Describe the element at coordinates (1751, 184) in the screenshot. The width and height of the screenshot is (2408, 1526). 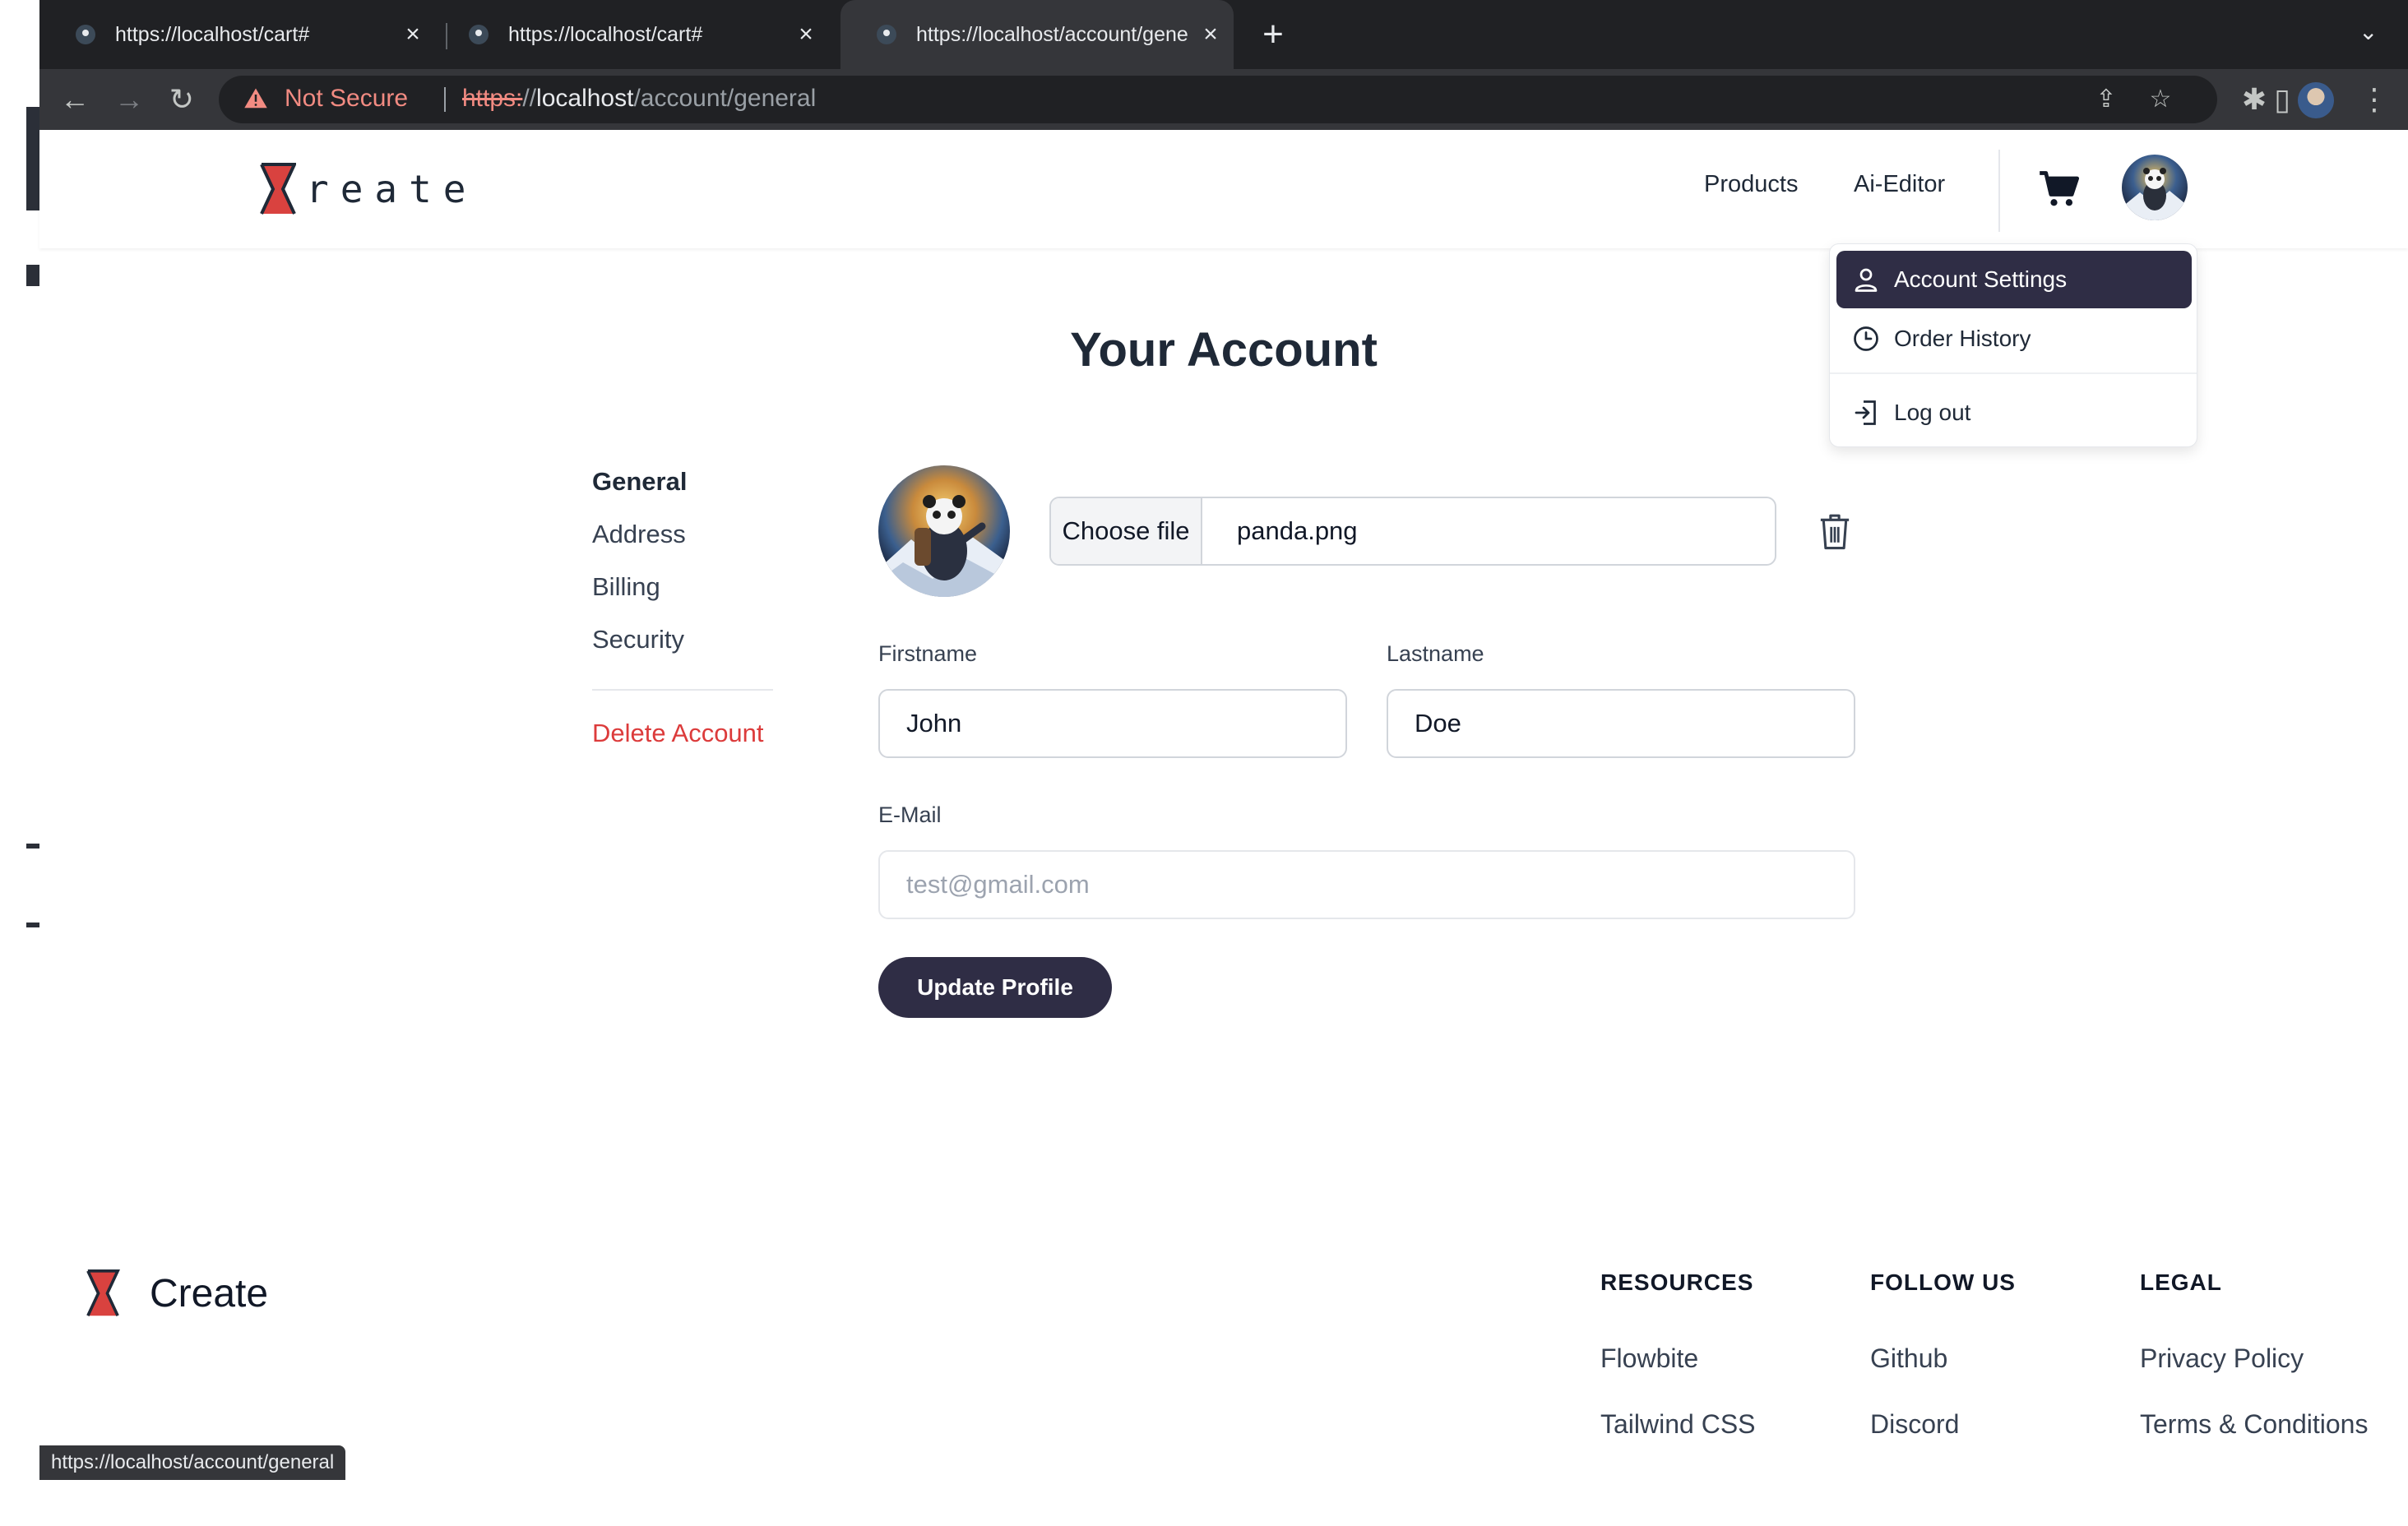
I see `nav-products: Products` at that location.